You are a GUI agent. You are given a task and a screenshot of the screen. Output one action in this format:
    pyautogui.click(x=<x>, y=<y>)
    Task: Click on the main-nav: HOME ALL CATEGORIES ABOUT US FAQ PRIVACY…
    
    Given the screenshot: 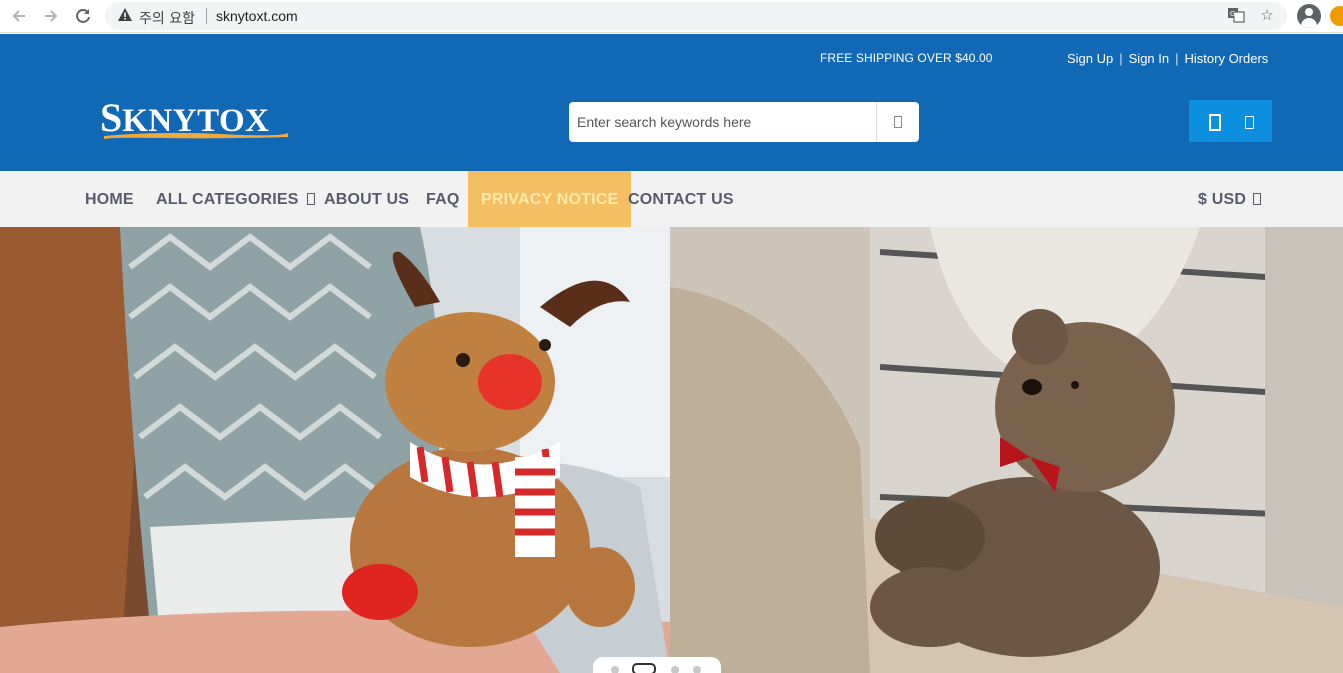 What is the action you would take?
    pyautogui.click(x=671, y=199)
    